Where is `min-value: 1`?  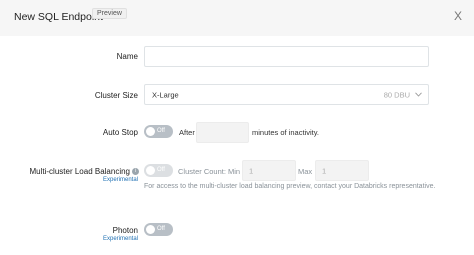 min-value: 1 is located at coordinates (251, 170).